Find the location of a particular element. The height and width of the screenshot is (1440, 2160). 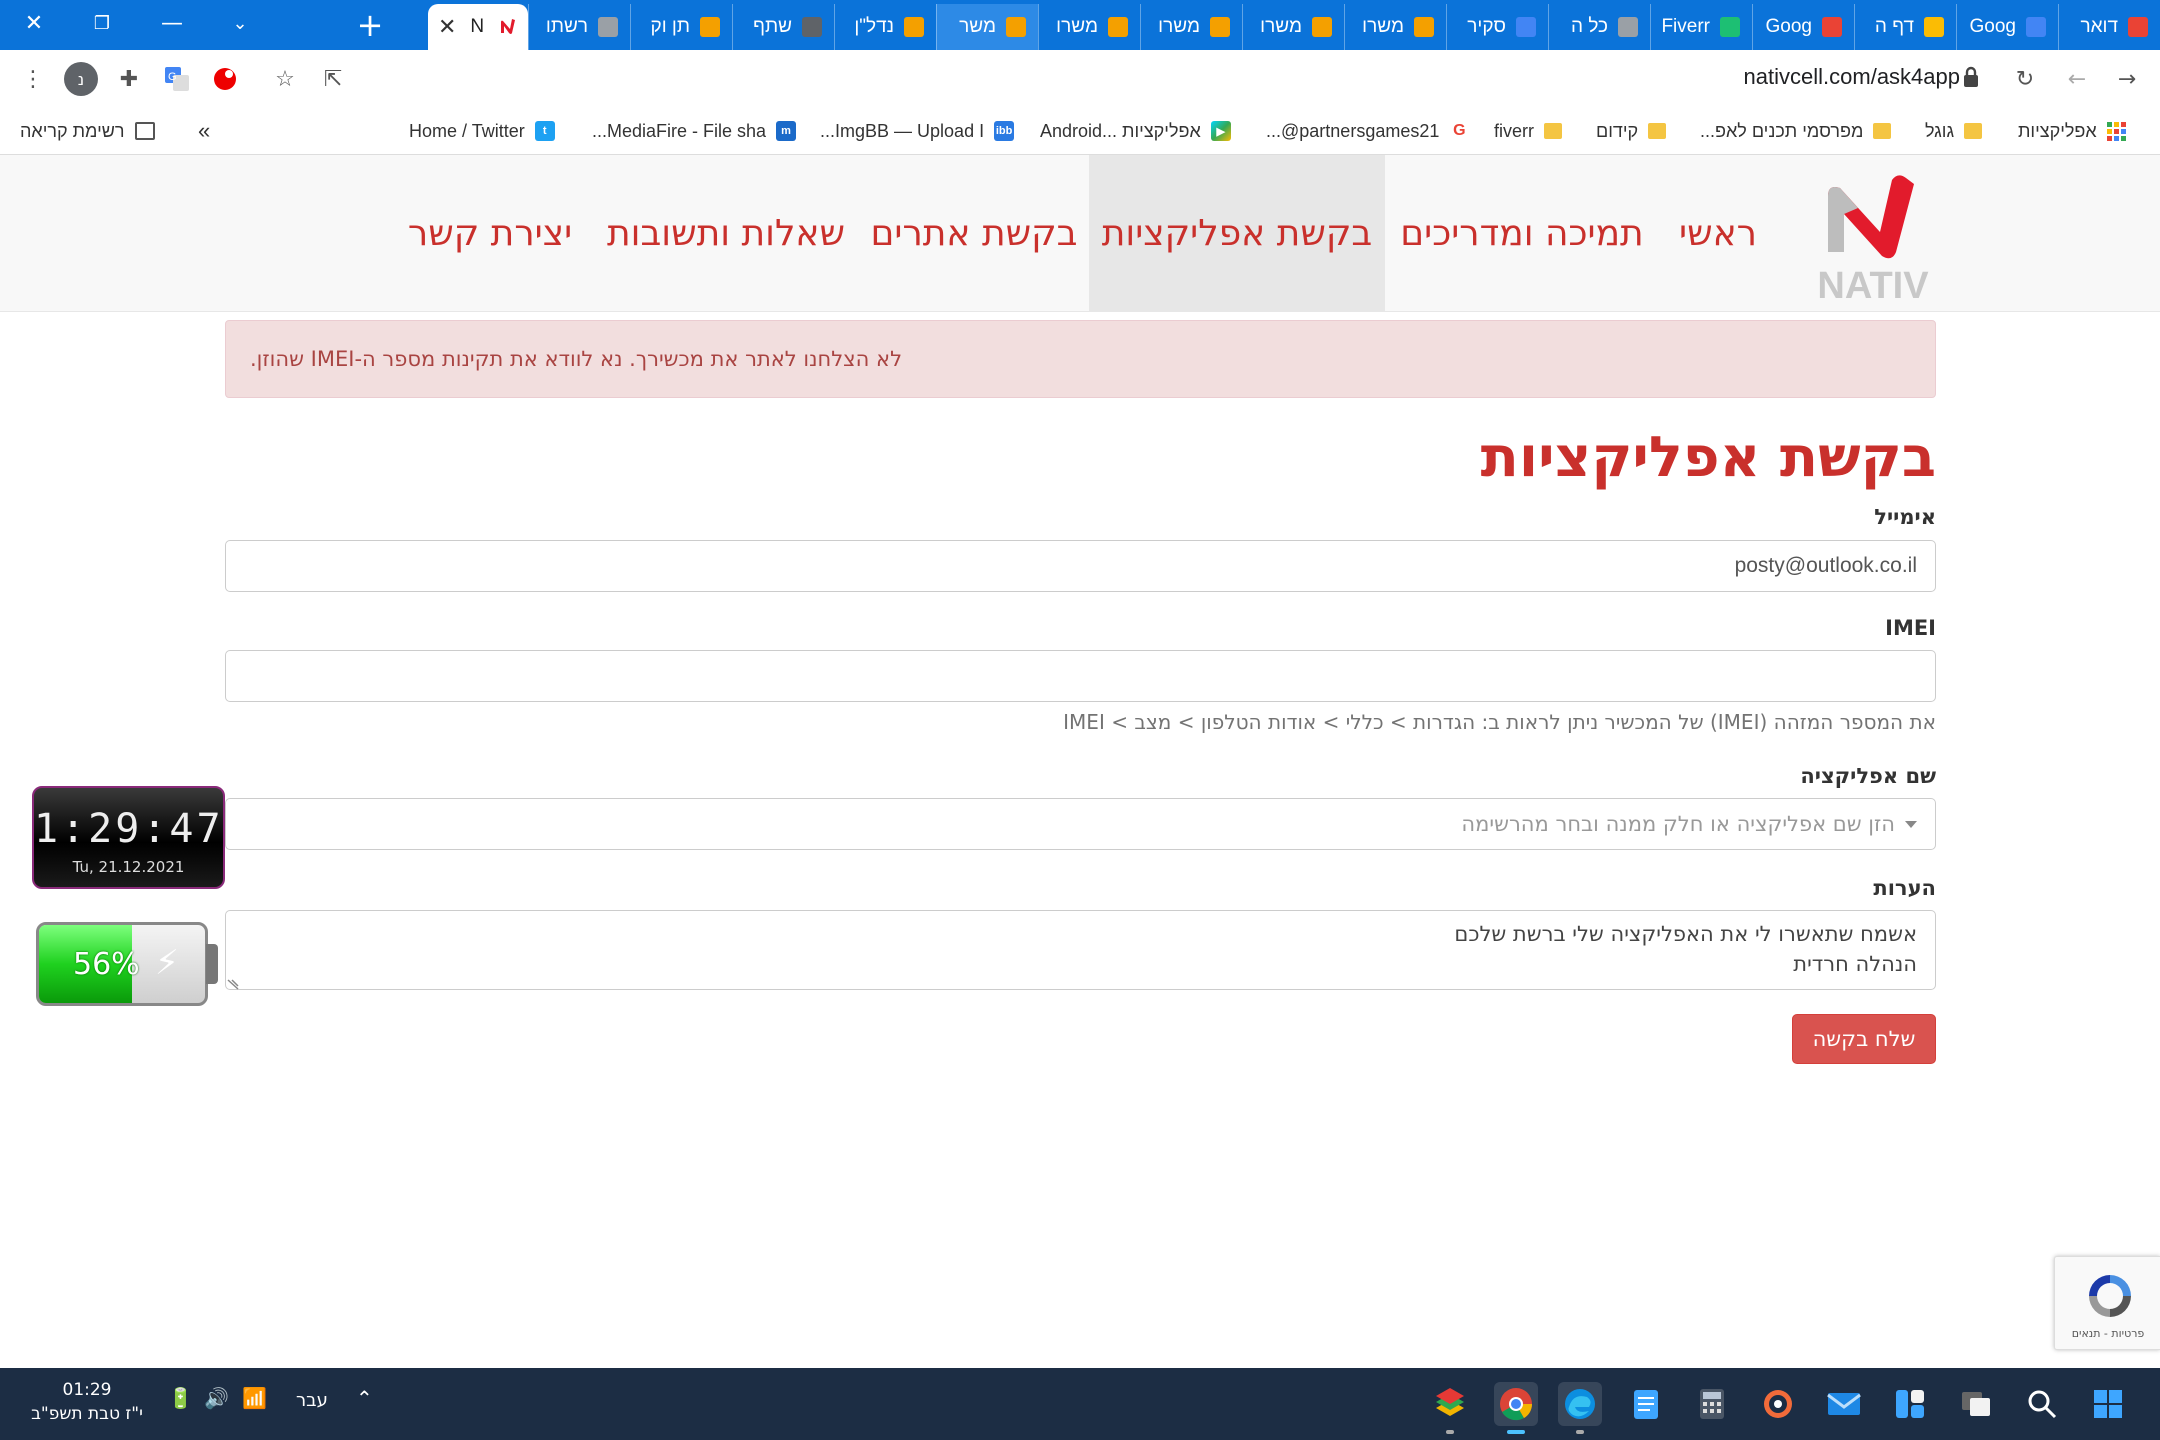

tab-title: Fiverr is located at coordinates (1685, 26).